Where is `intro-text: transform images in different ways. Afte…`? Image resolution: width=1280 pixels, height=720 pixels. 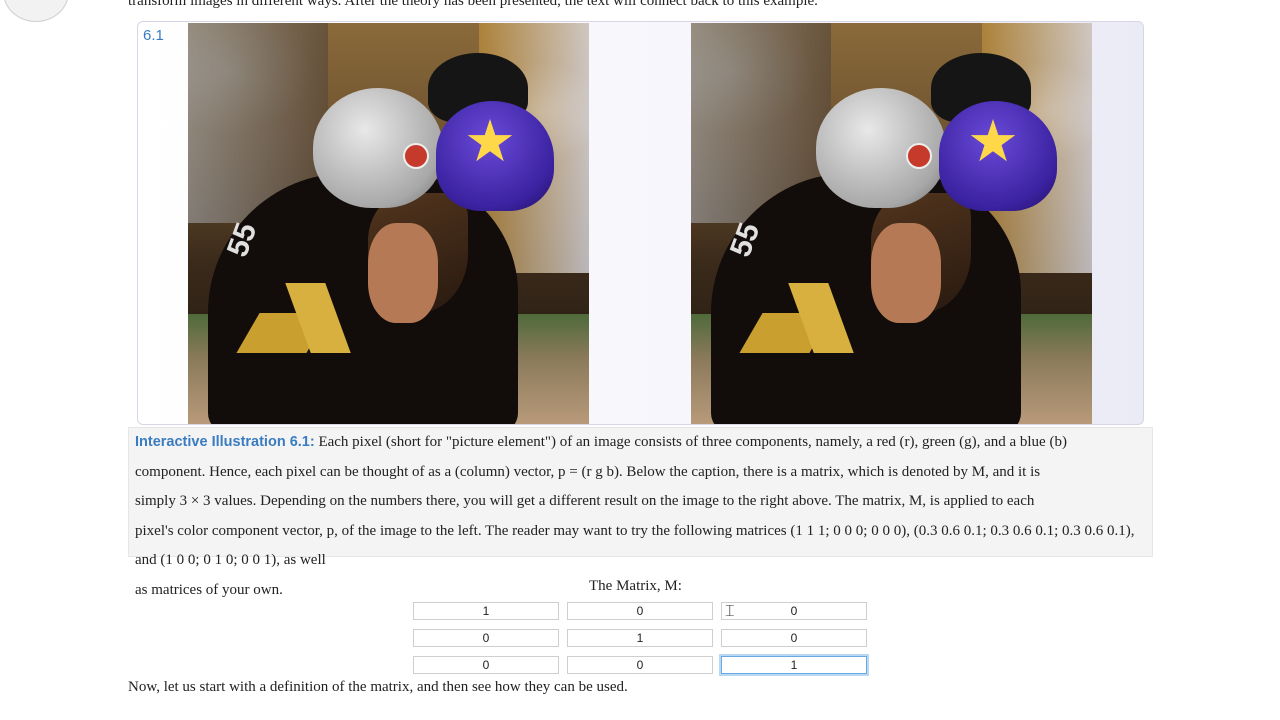
intro-text: transform images in different ways. Afte… is located at coordinates (473, 4).